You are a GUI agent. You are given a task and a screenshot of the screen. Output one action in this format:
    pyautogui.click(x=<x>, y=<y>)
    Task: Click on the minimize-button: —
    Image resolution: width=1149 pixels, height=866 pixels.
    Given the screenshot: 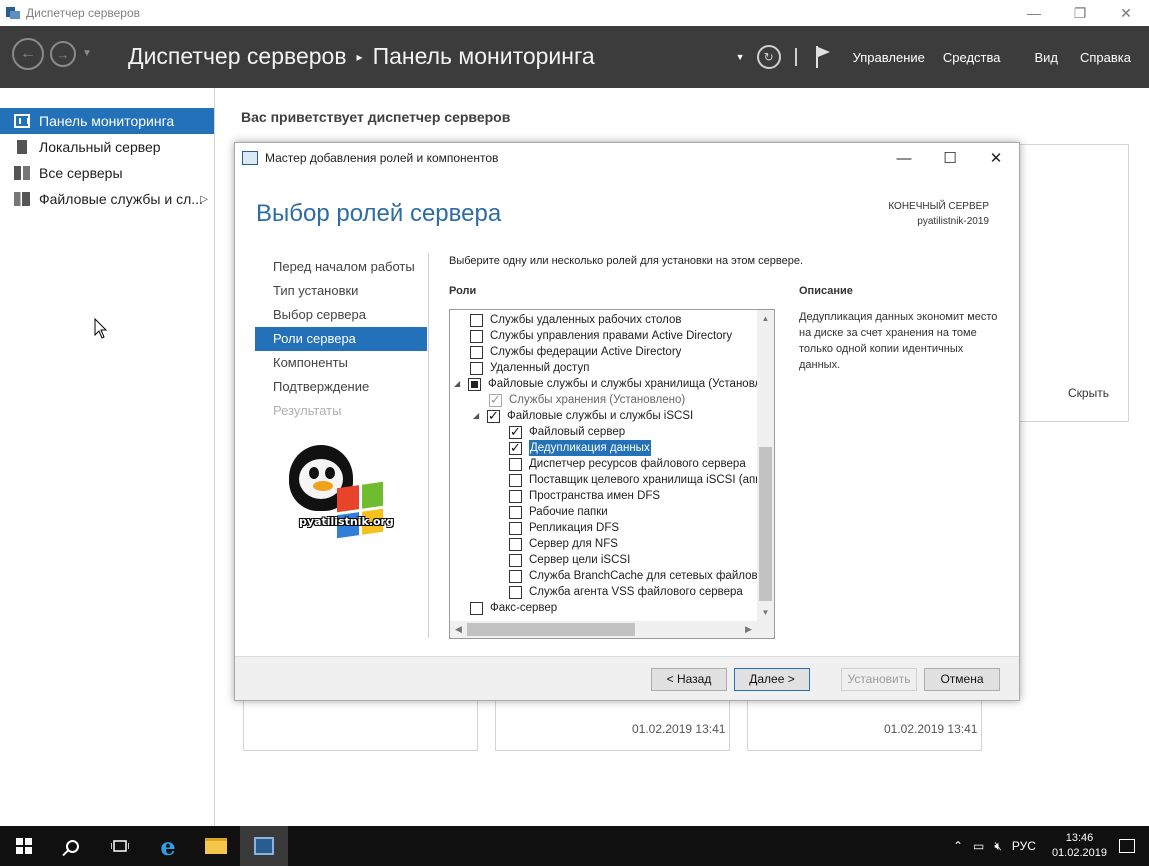 What is the action you would take?
    pyautogui.click(x=1034, y=13)
    